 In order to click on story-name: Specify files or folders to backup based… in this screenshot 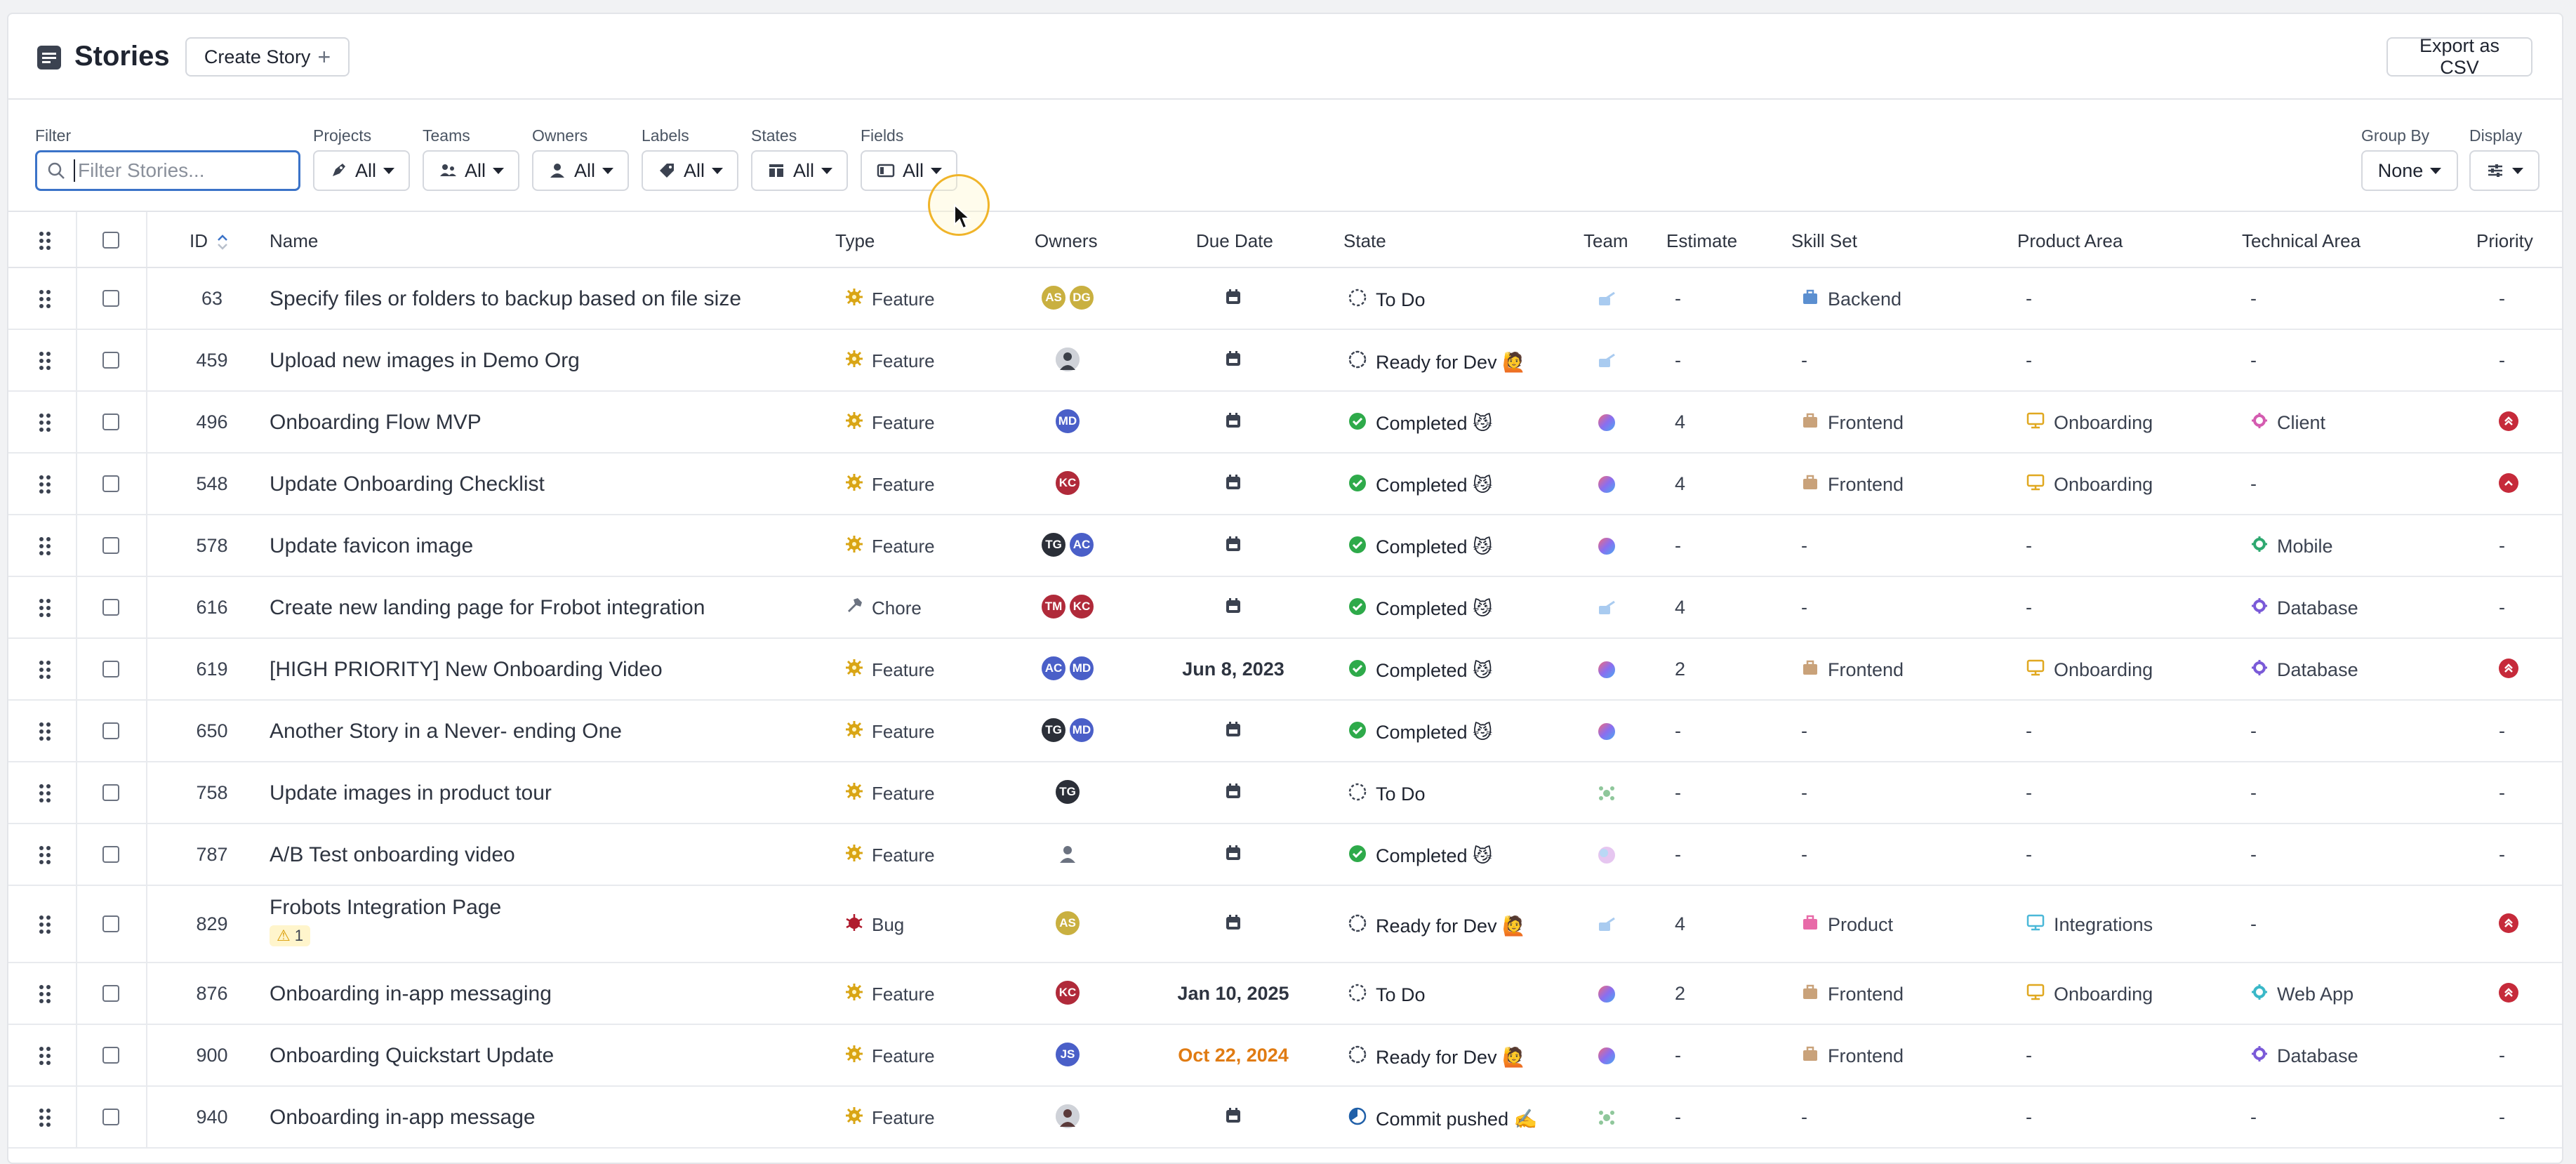, I will do `click(506, 299)`.